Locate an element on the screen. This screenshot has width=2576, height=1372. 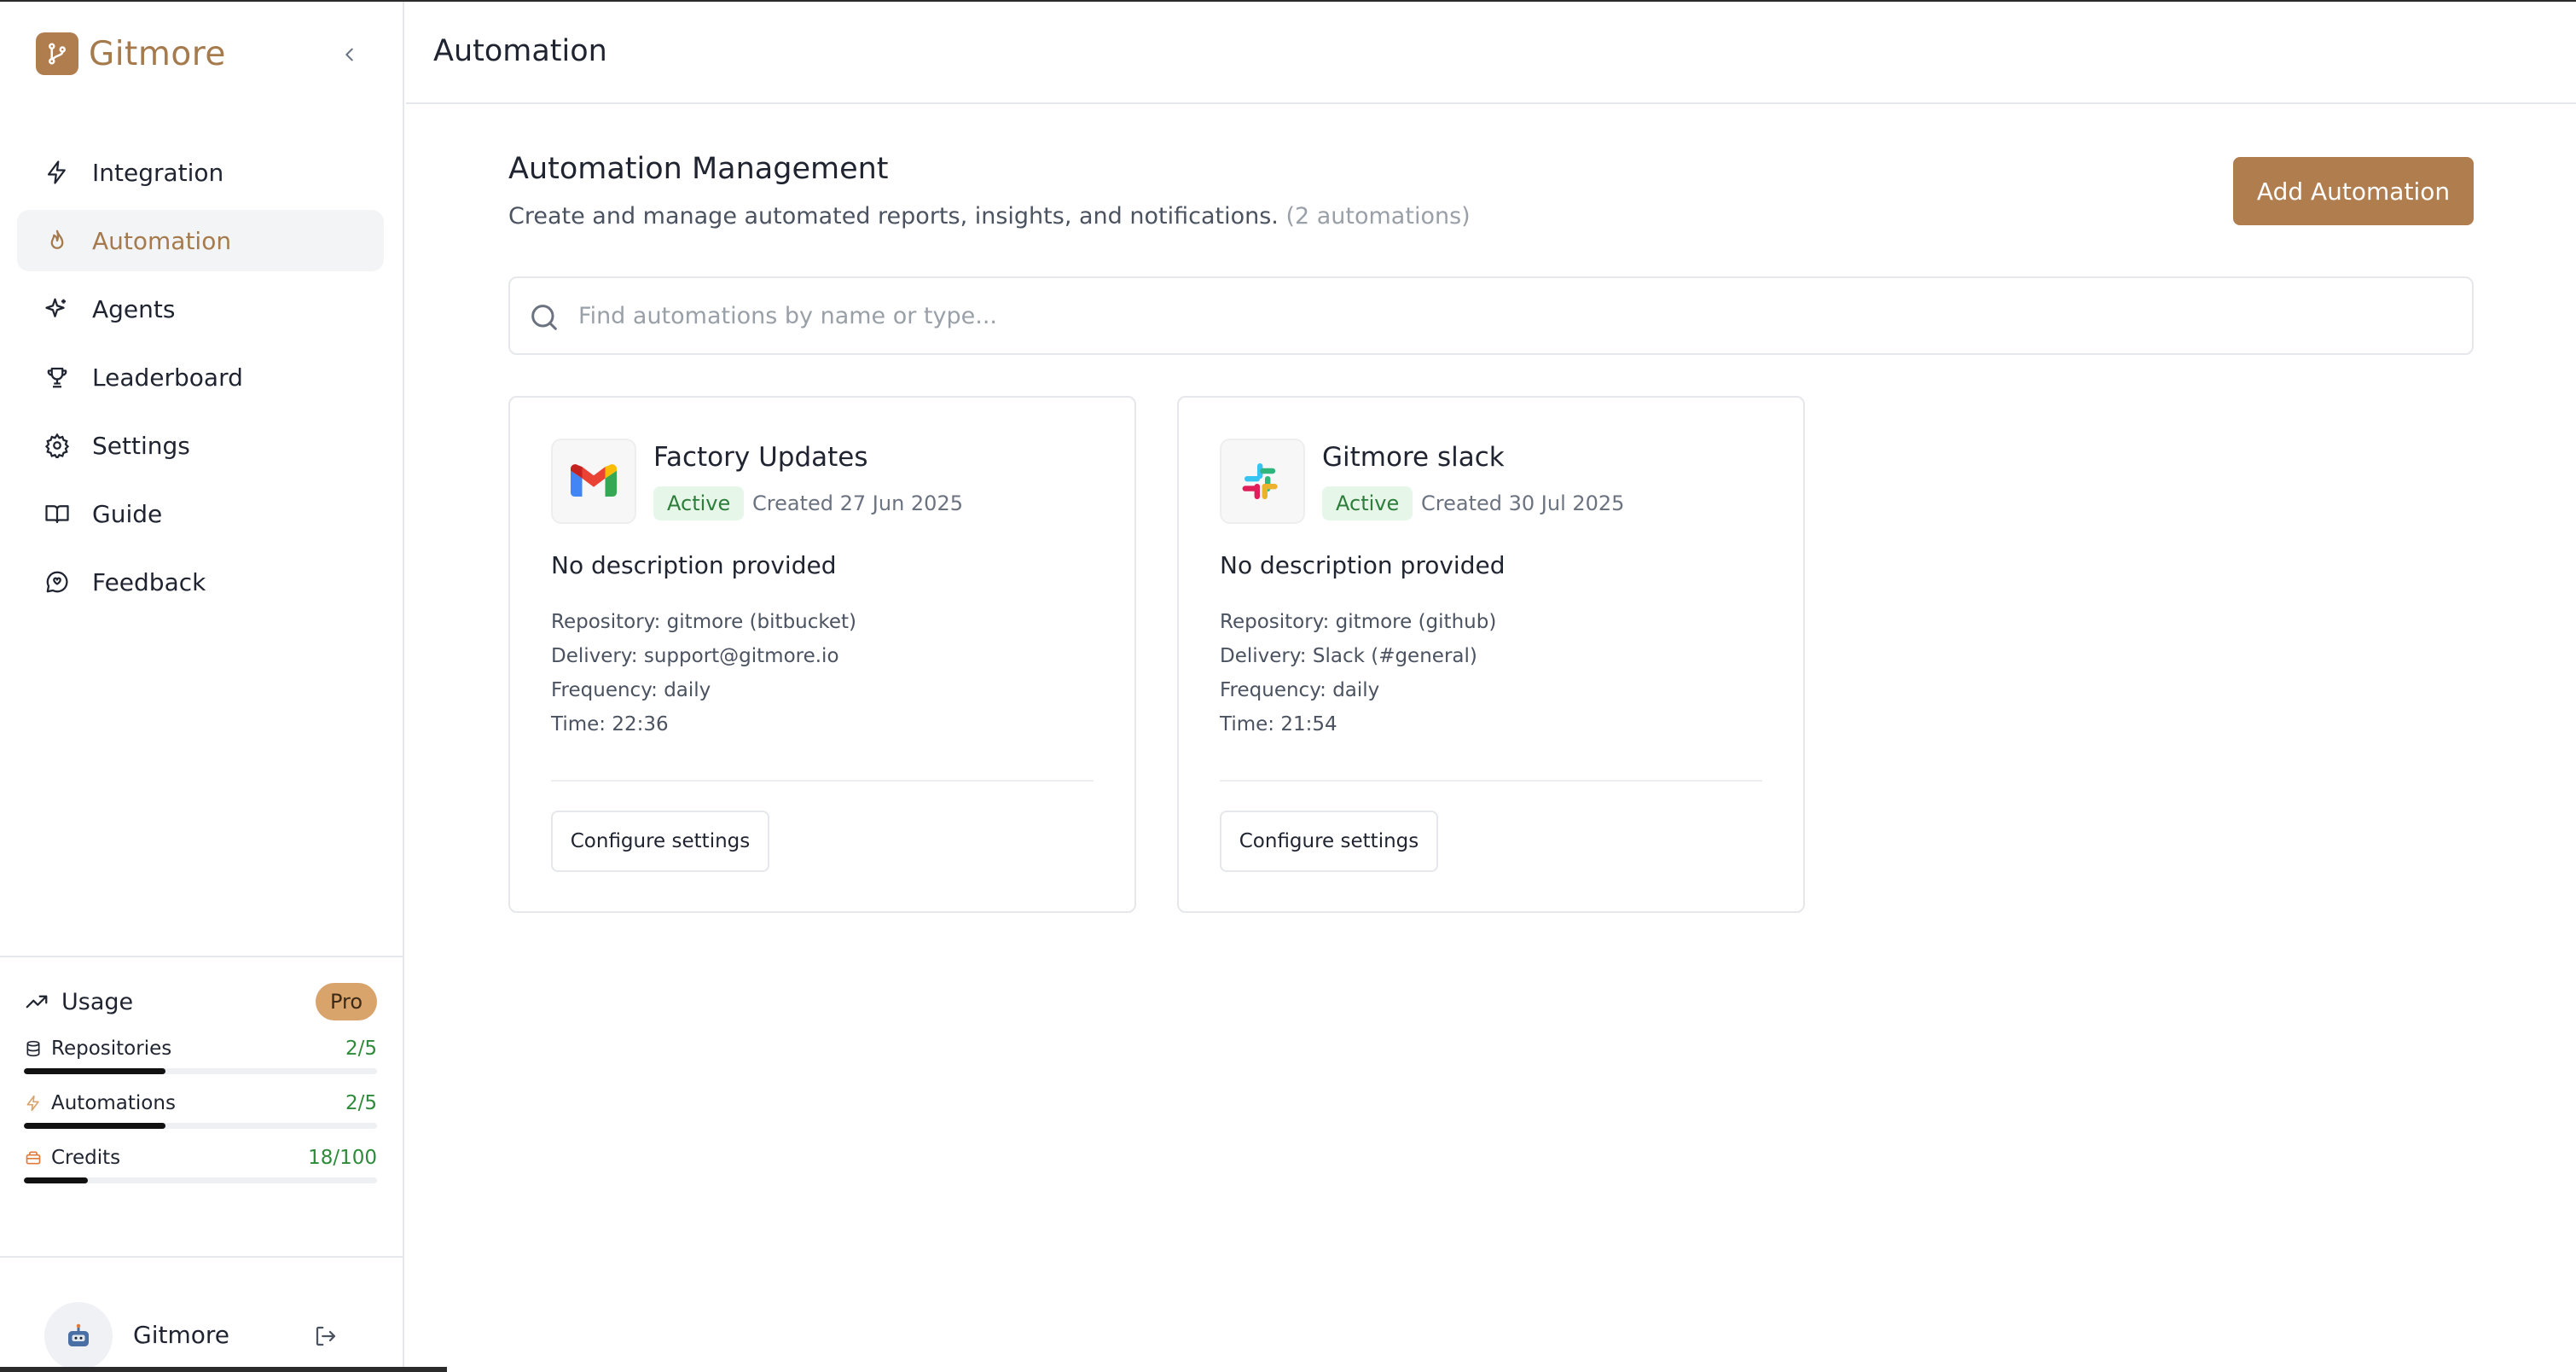
horizontal-scrollbar is located at coordinates (223, 1369).